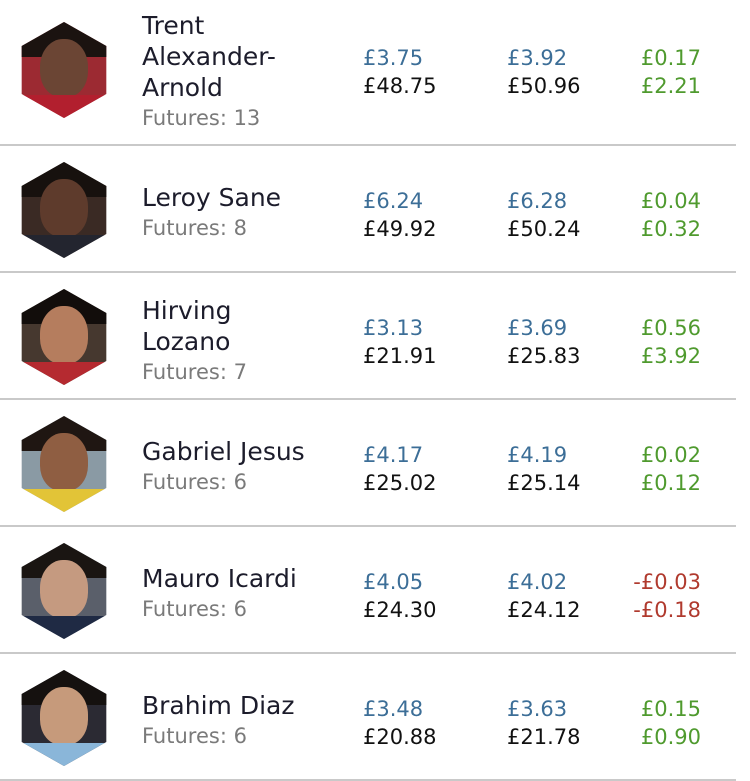  I want to click on buy-total-price: £24.30, so click(400, 610).